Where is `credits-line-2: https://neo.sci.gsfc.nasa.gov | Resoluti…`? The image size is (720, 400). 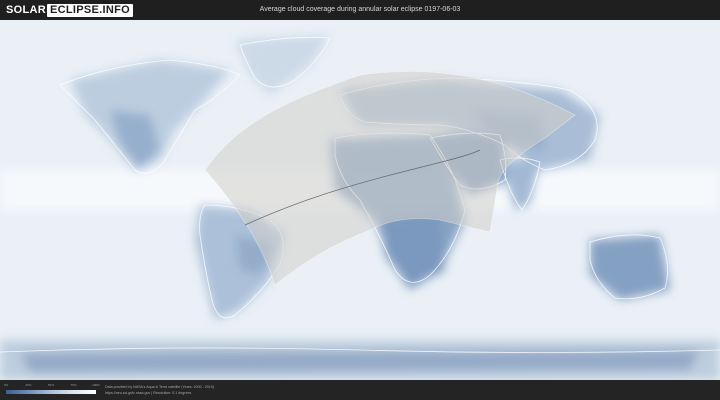
credits-line-2: https://neo.sci.gsfc.nasa.gov | Resoluti… is located at coordinates (148, 393).